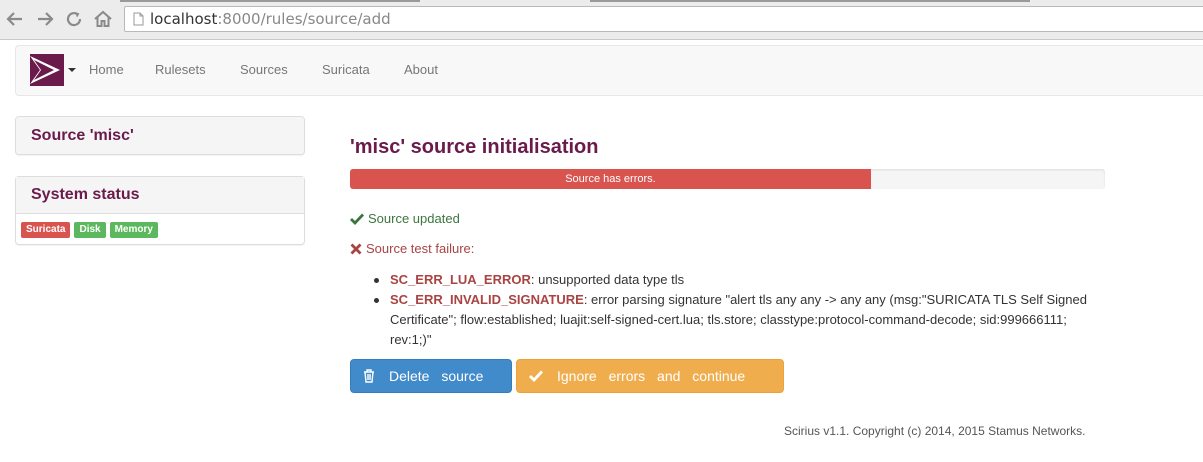 This screenshot has height=462, width=1203. I want to click on browser-toolbar: localhost:8000/rules/source/add, so click(601, 20).